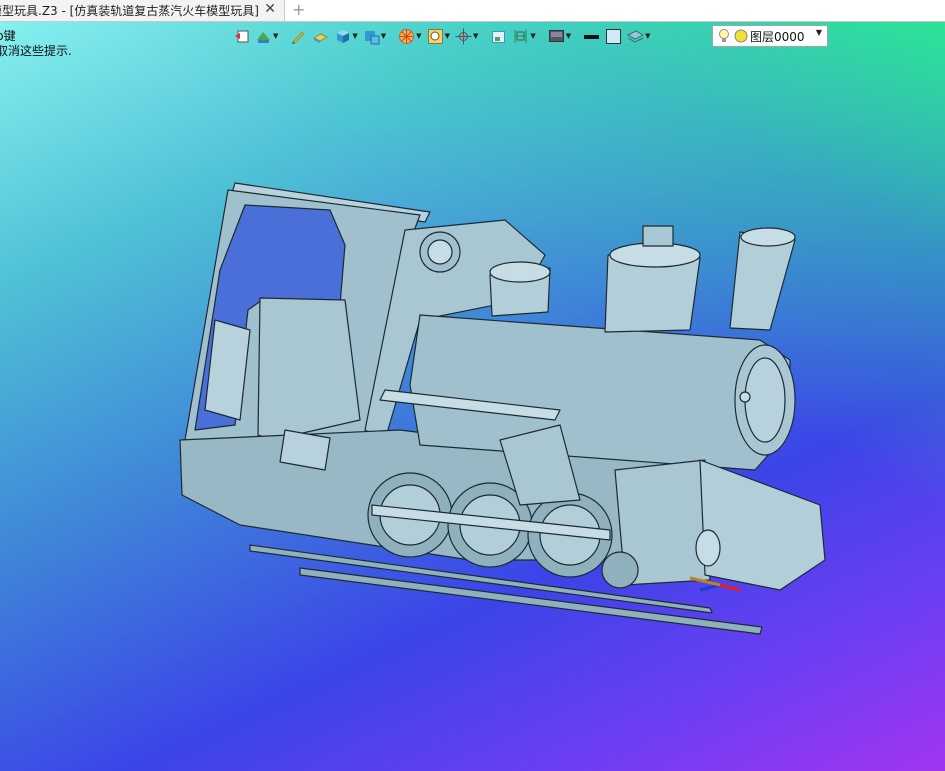  Describe the element at coordinates (270, 9) in the screenshot. I see `close-tab-icon: ✕` at that location.